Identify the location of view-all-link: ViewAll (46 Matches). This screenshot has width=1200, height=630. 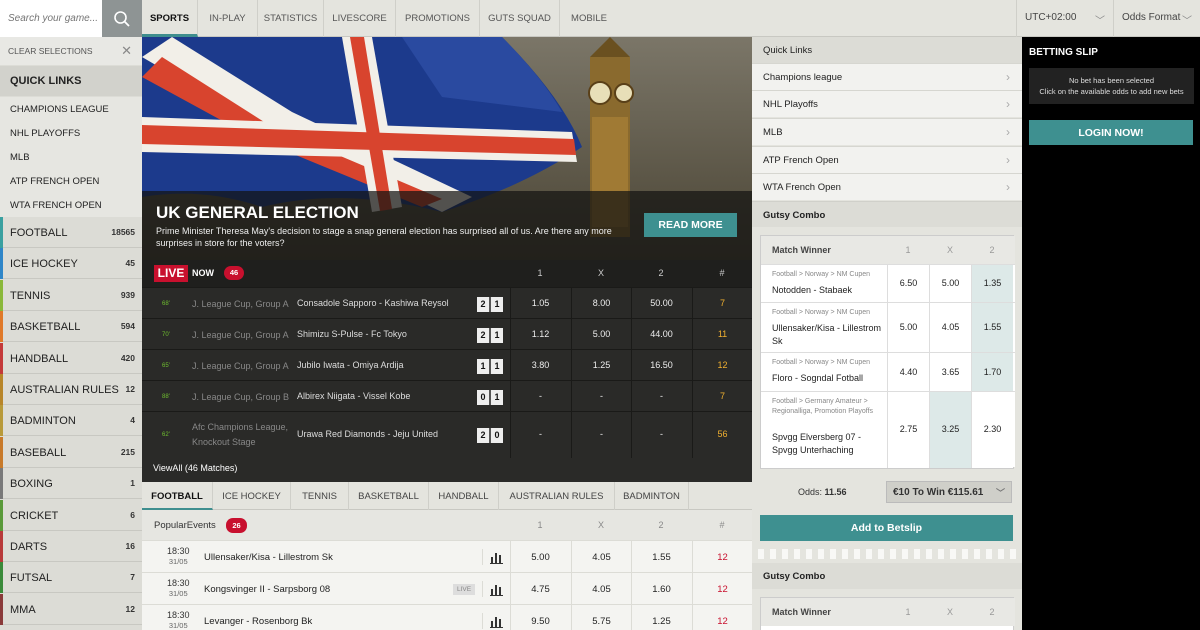
(195, 468).